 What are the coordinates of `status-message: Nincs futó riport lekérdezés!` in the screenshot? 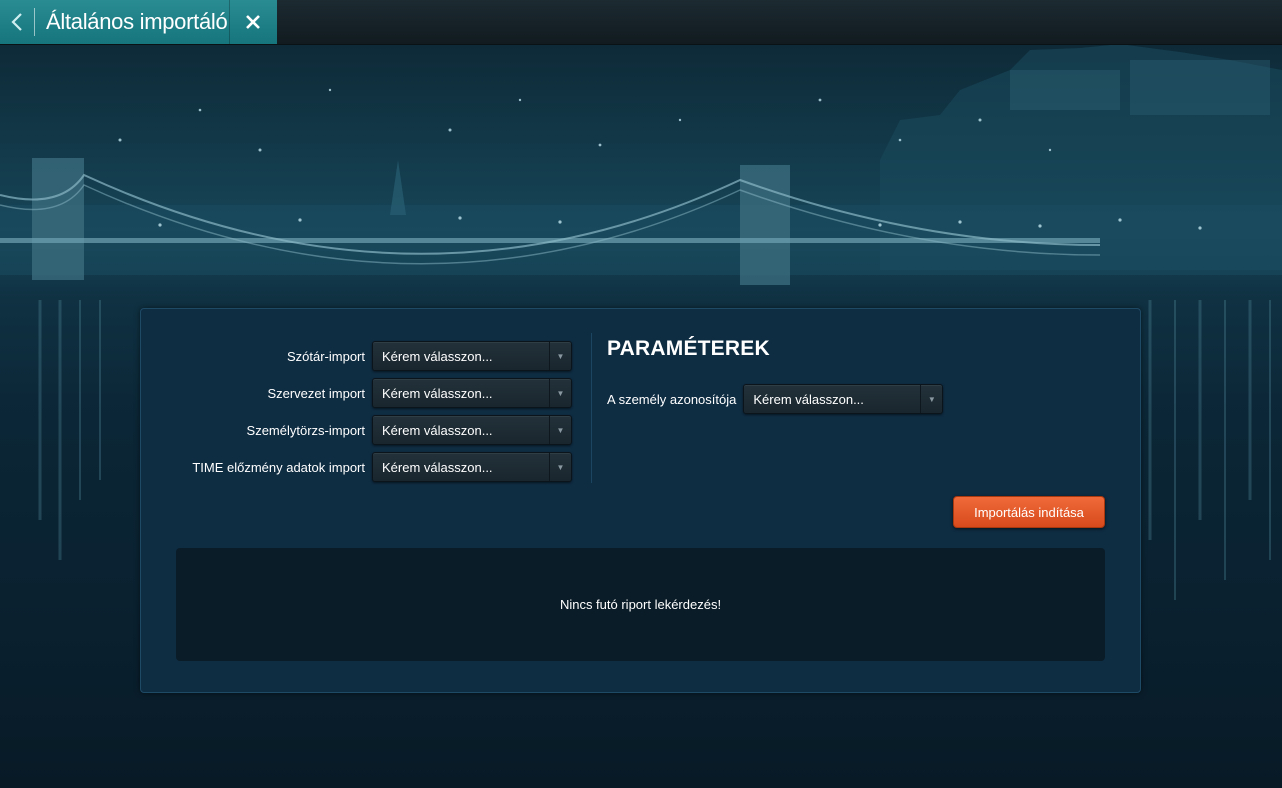 It's located at (640, 604).